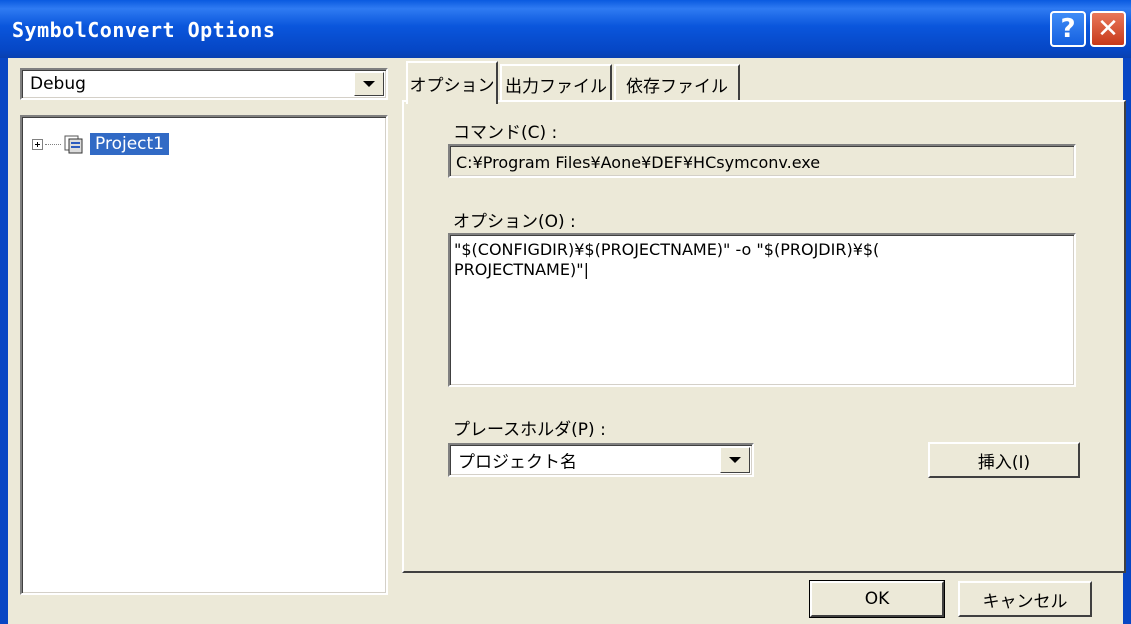 The image size is (1131, 624). I want to click on config-dropdown-arrow, so click(369, 84).